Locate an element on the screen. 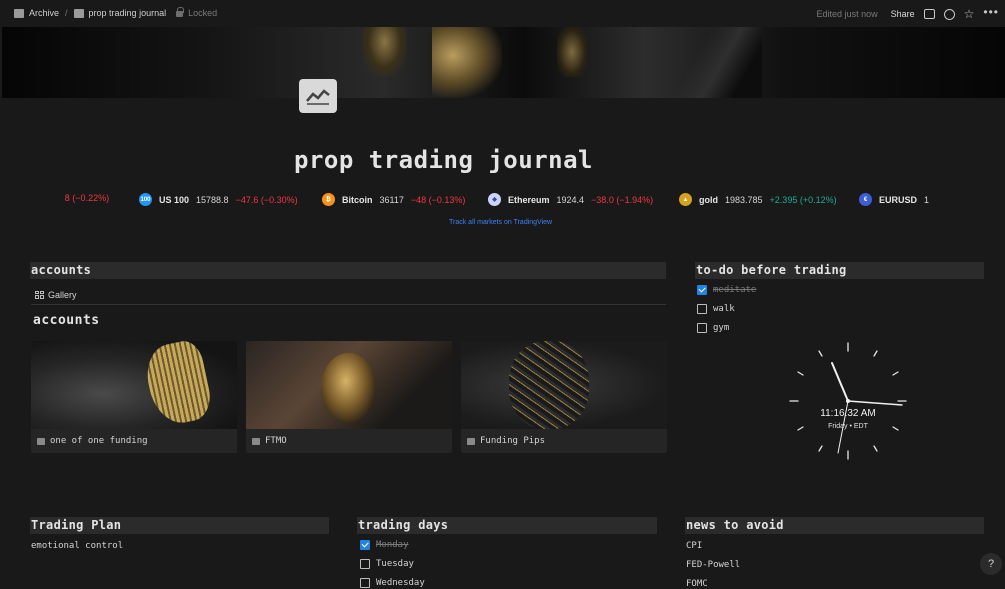  trading-plan-item: emotional control is located at coordinates (77, 546).